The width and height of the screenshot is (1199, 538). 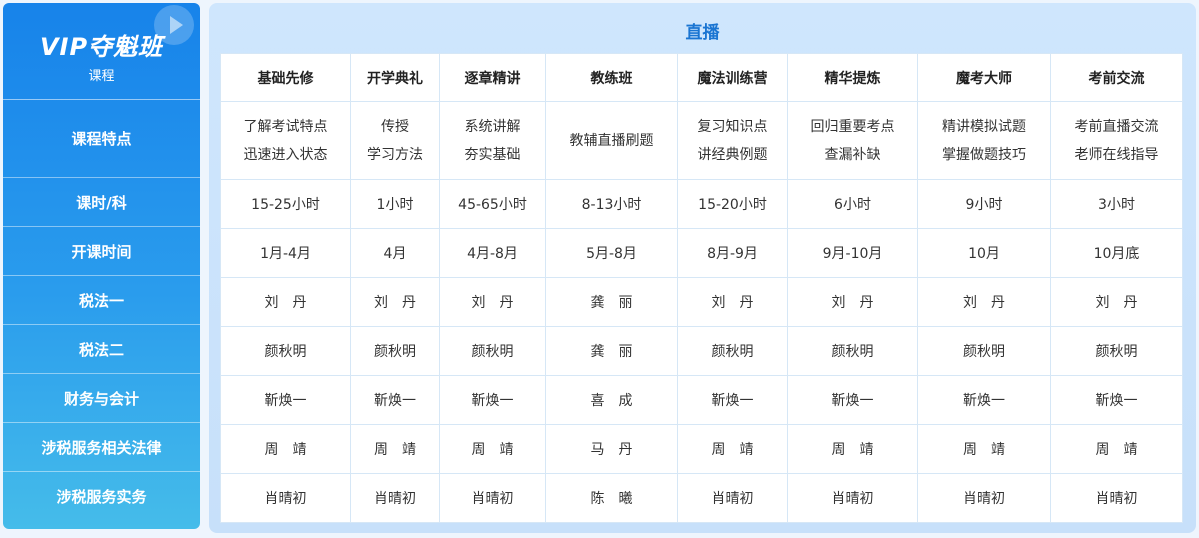 What do you see at coordinates (395, 253) in the screenshot?
I see `table-cell: 4月` at bounding box center [395, 253].